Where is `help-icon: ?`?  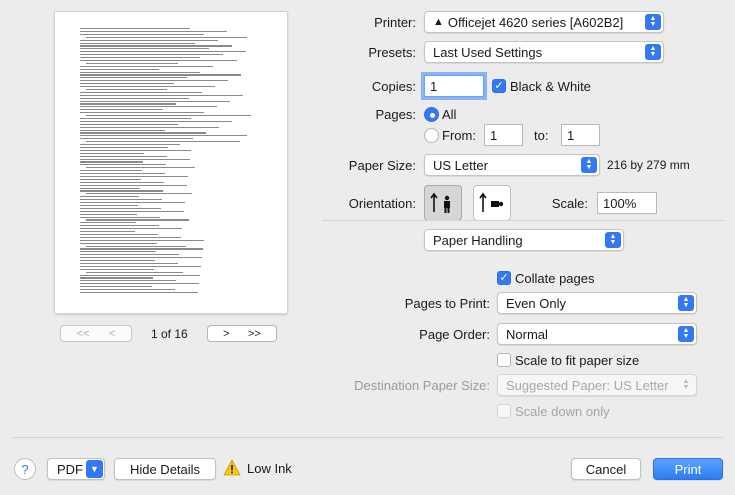 help-icon: ? is located at coordinates (25, 469).